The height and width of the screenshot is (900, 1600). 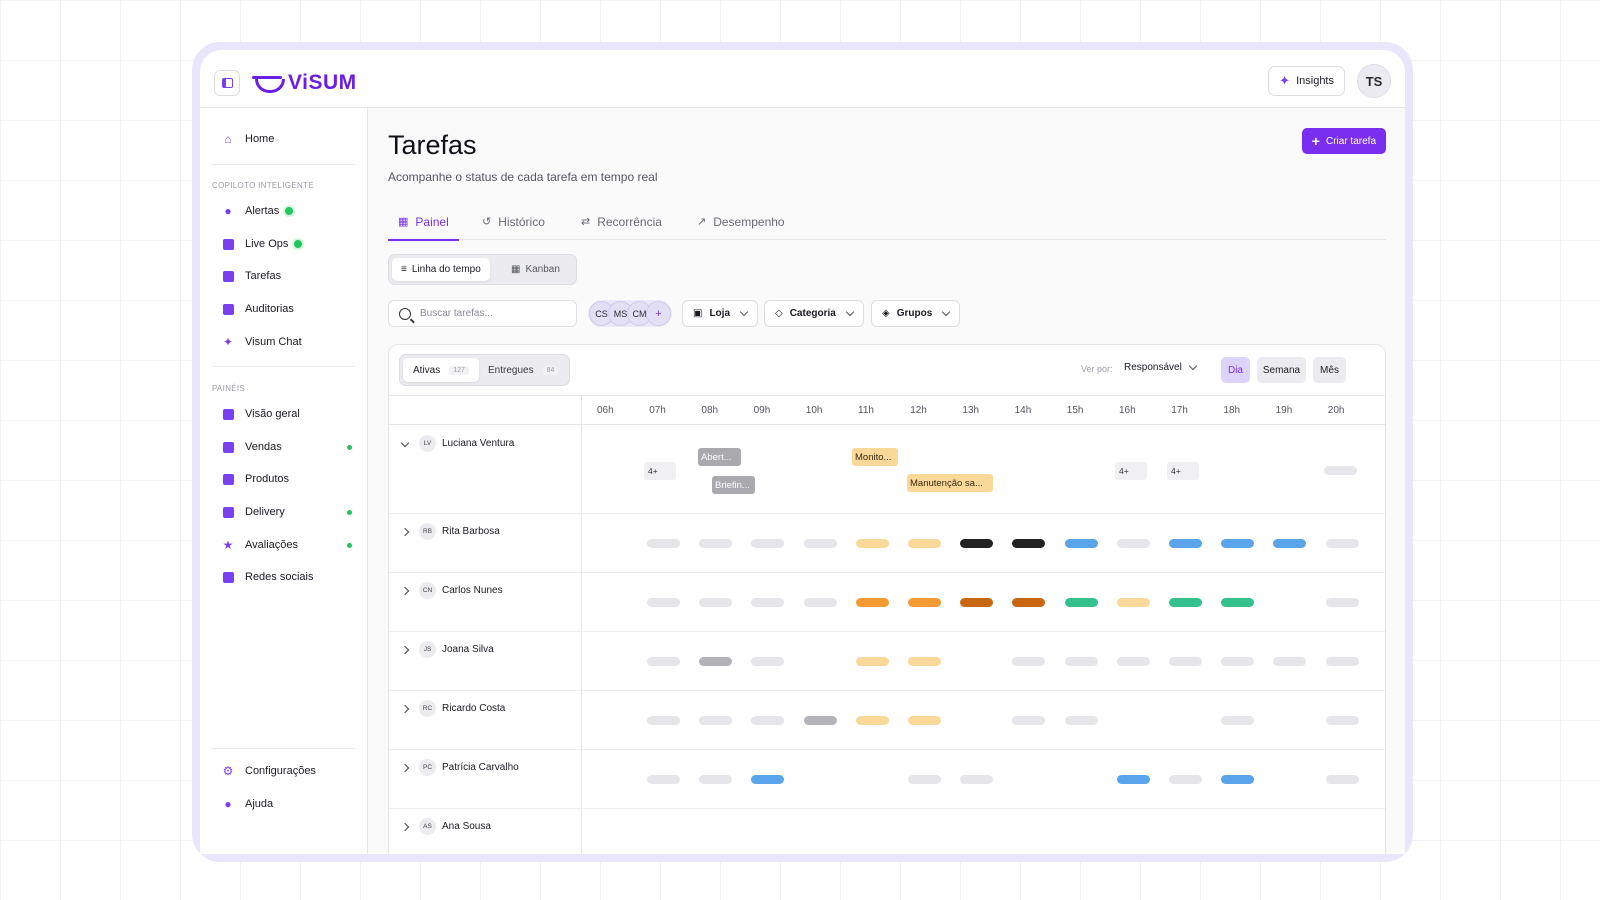 What do you see at coordinates (468, 649) in the screenshot?
I see `assignee-name: Joana Silva` at bounding box center [468, 649].